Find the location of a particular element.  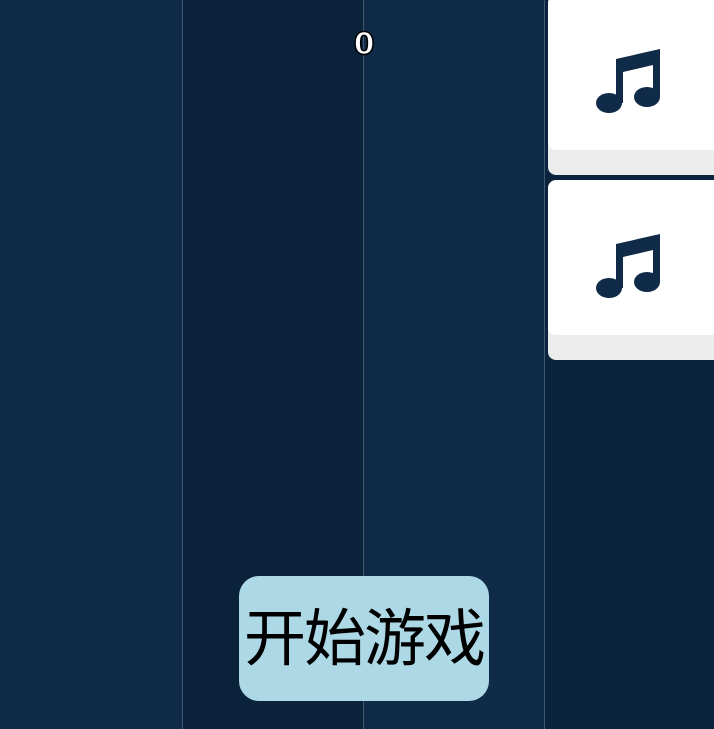

score-counter: 0 is located at coordinates (364, 44).